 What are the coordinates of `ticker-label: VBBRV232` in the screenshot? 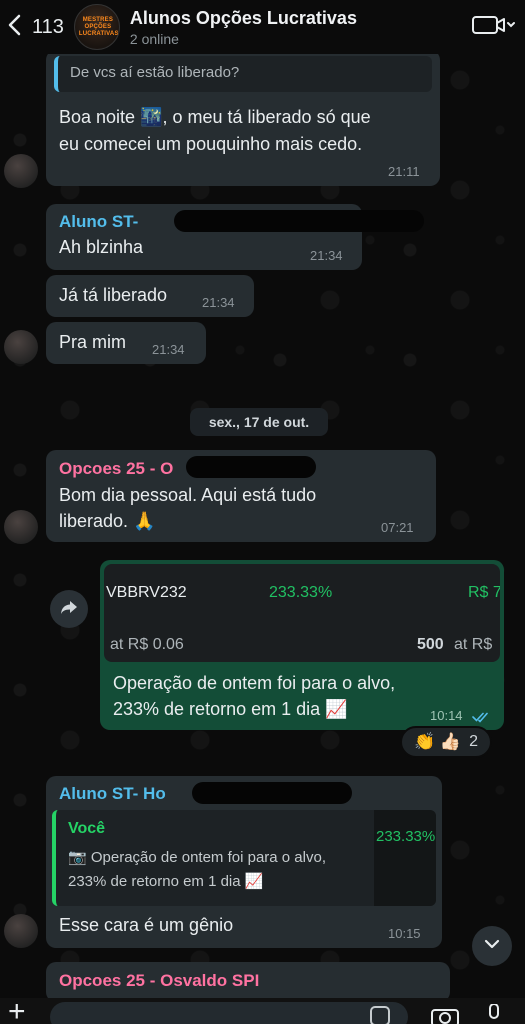 It's located at (146, 592).